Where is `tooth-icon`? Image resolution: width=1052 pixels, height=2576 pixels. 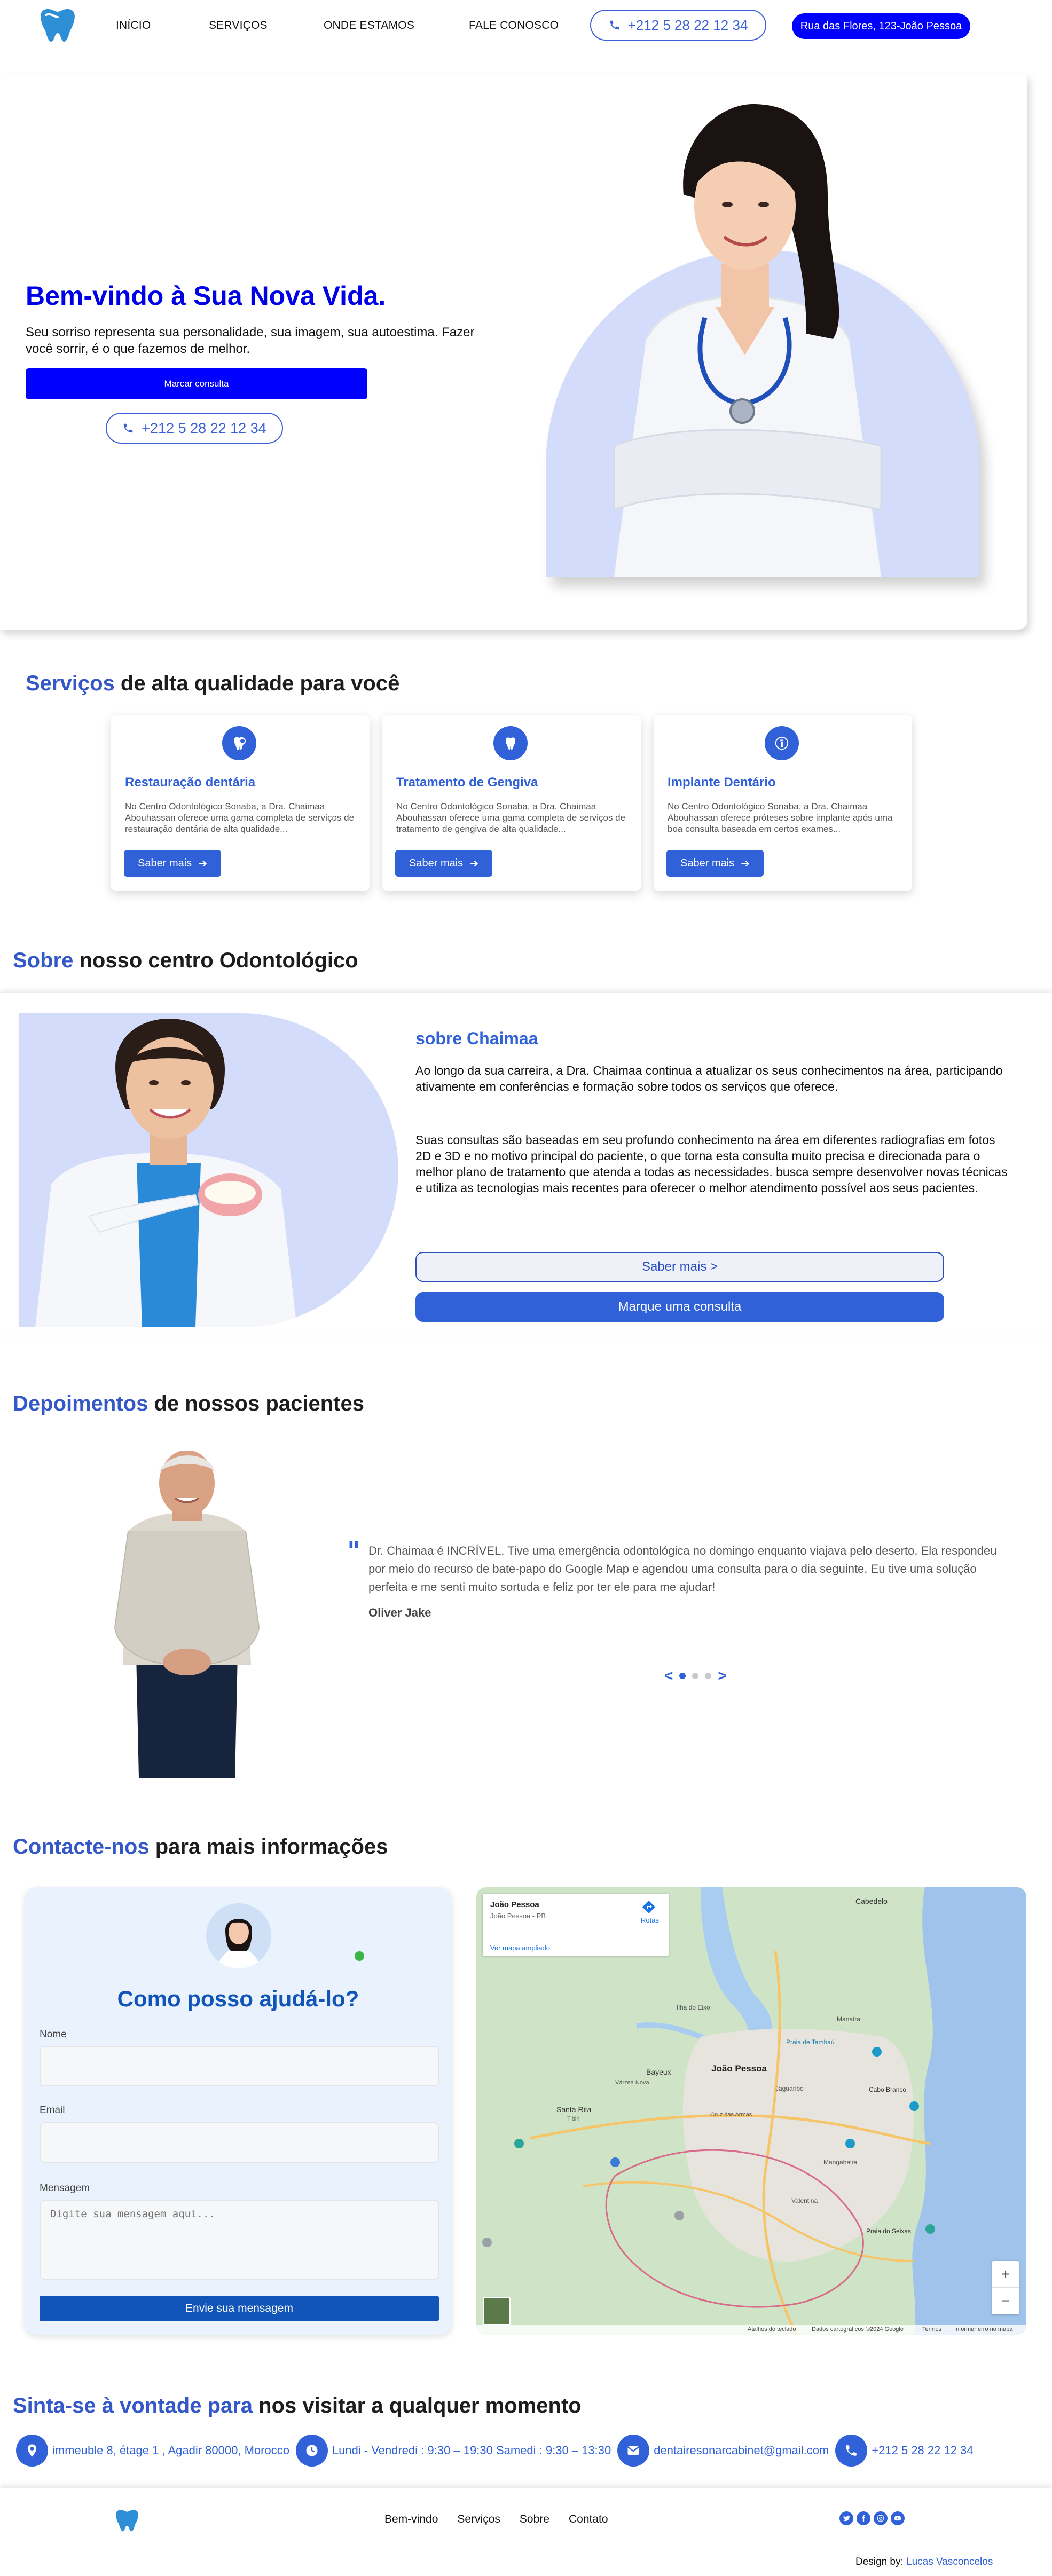 tooth-icon is located at coordinates (510, 743).